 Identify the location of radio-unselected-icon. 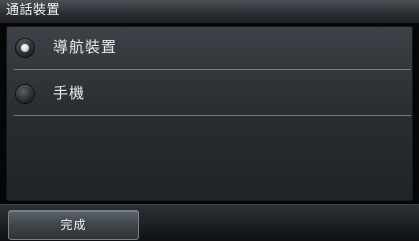
(25, 94).